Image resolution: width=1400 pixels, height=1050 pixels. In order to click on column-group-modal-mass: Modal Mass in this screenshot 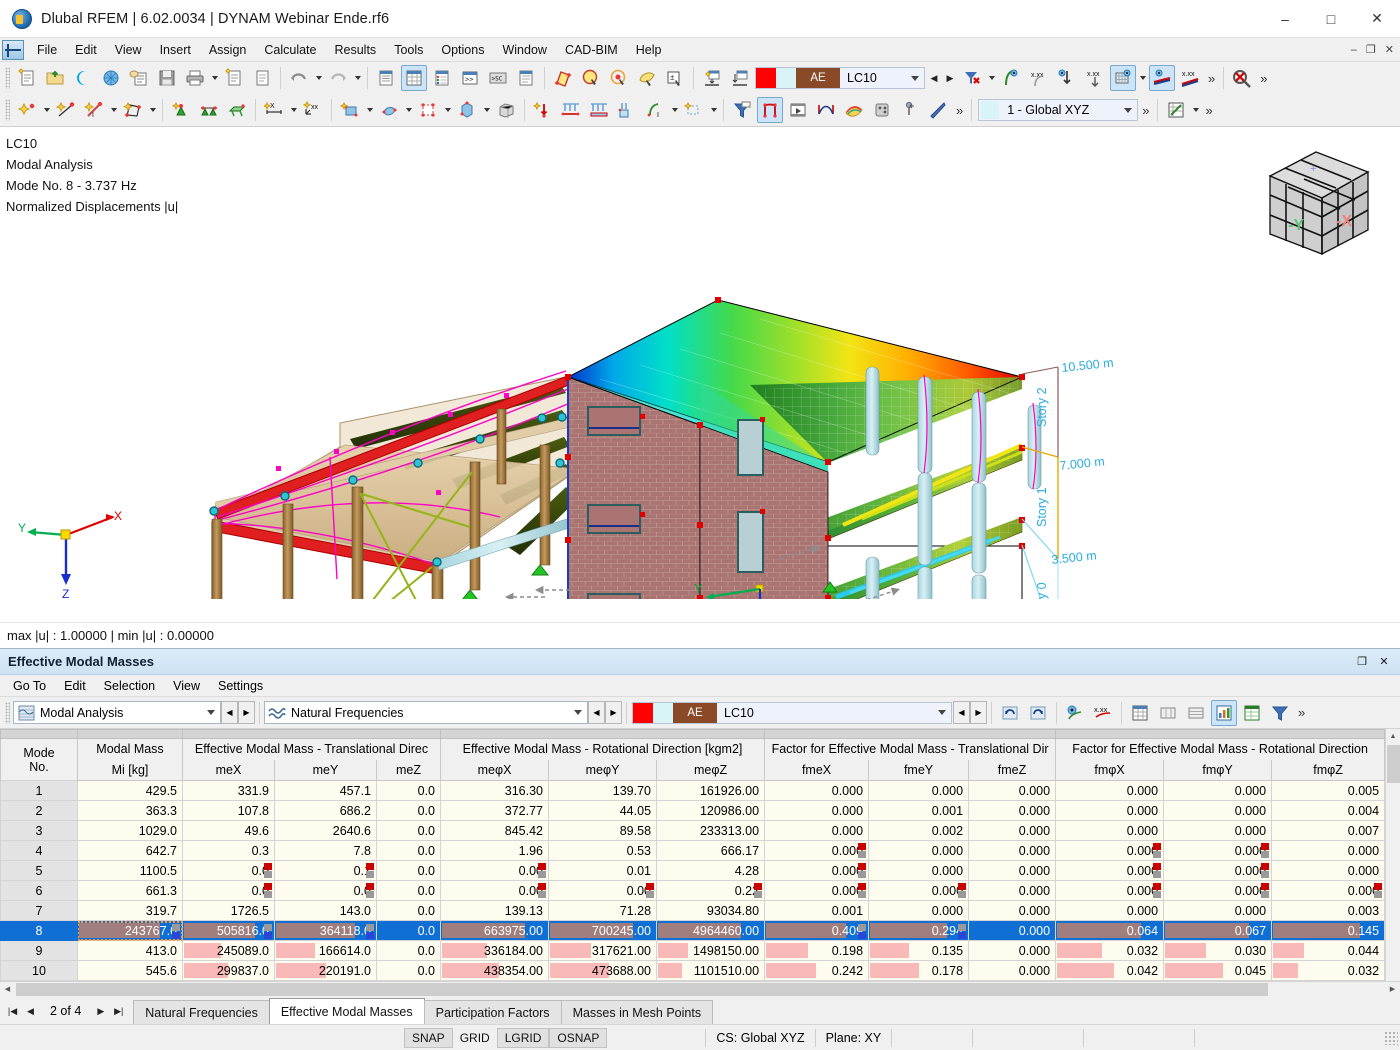, I will do `click(130, 749)`.